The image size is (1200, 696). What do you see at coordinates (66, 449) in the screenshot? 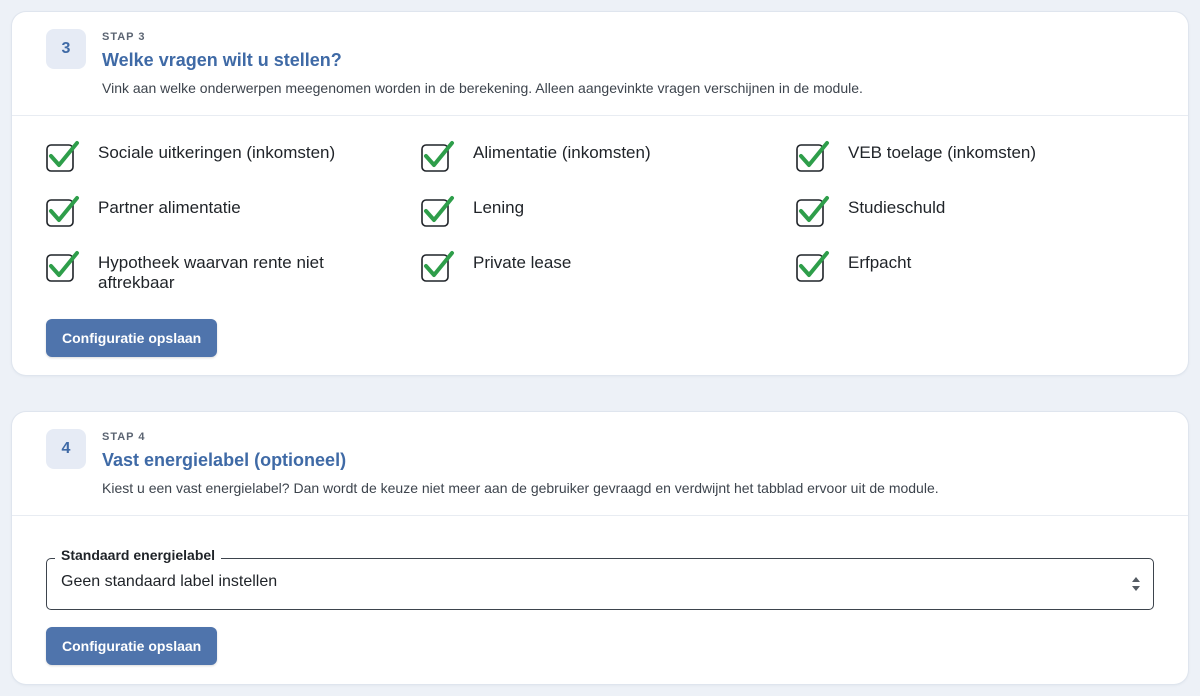
I see `step-number-badge: 4` at bounding box center [66, 449].